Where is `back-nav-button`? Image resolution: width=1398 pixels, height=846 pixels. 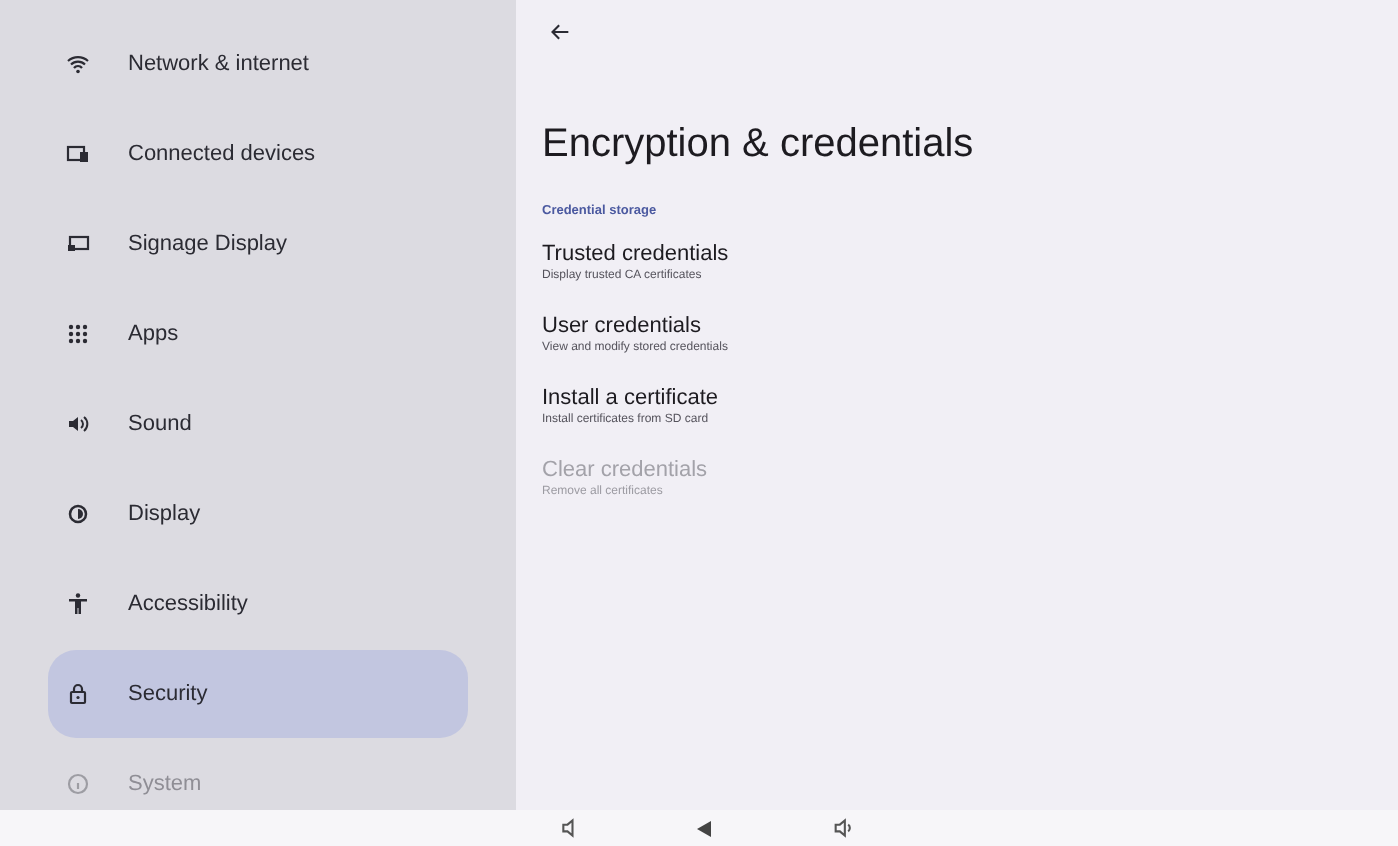 back-nav-button is located at coordinates (706, 828).